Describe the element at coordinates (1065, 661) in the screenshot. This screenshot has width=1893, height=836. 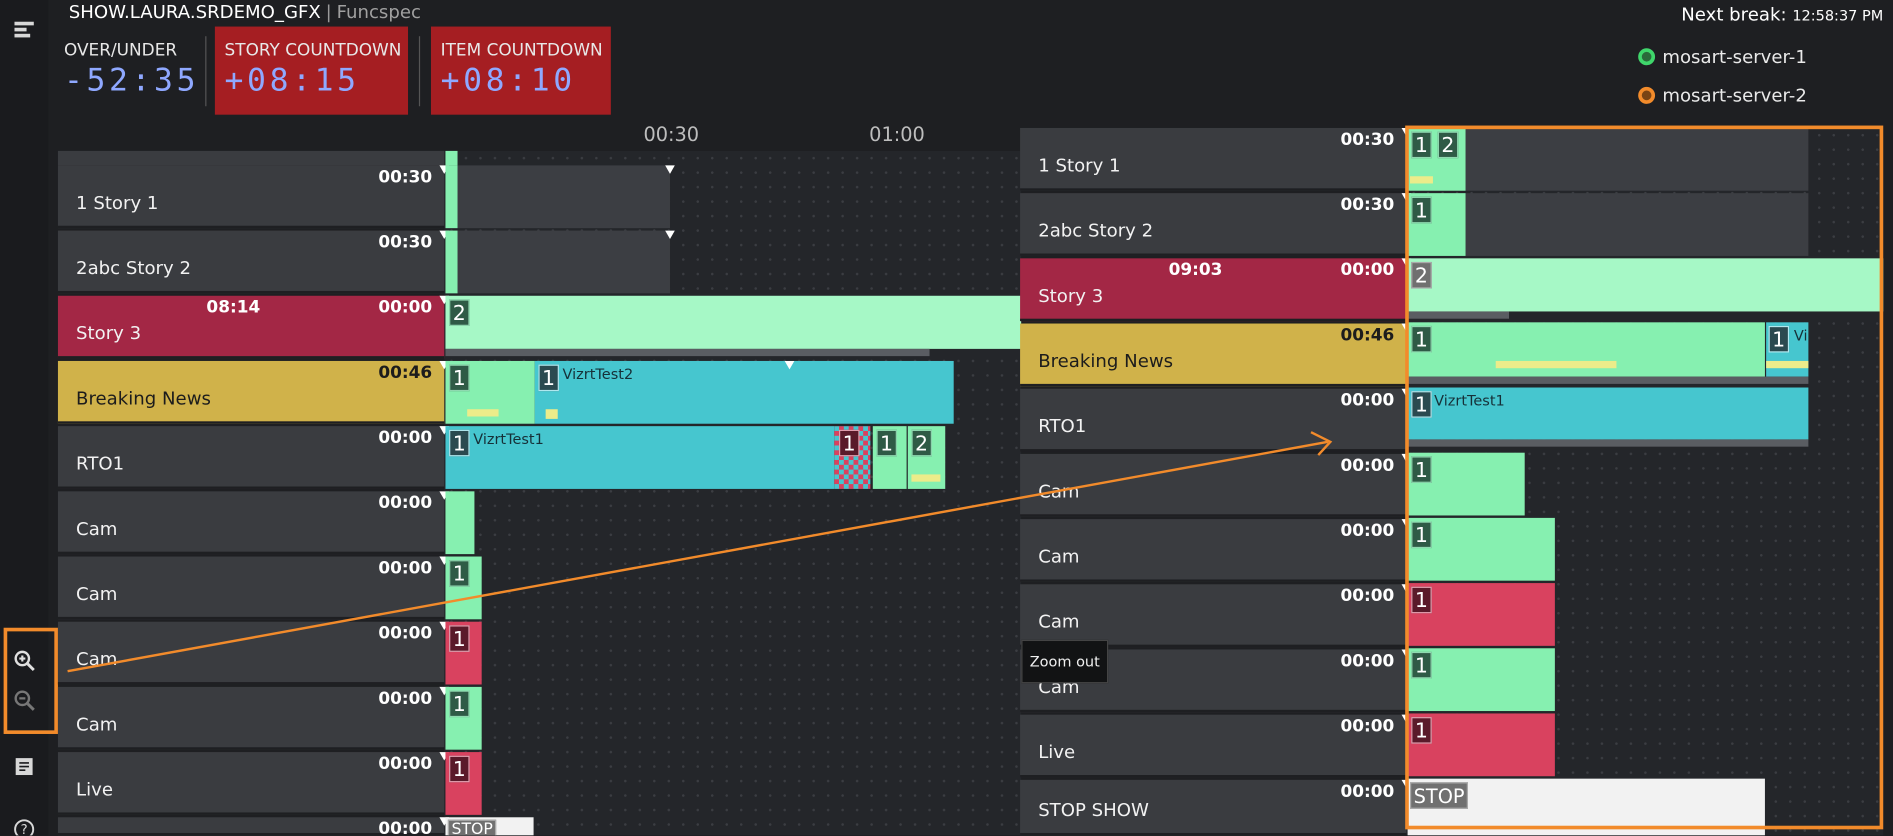
I see `zoom-out-tooltip: Zoom out` at that location.